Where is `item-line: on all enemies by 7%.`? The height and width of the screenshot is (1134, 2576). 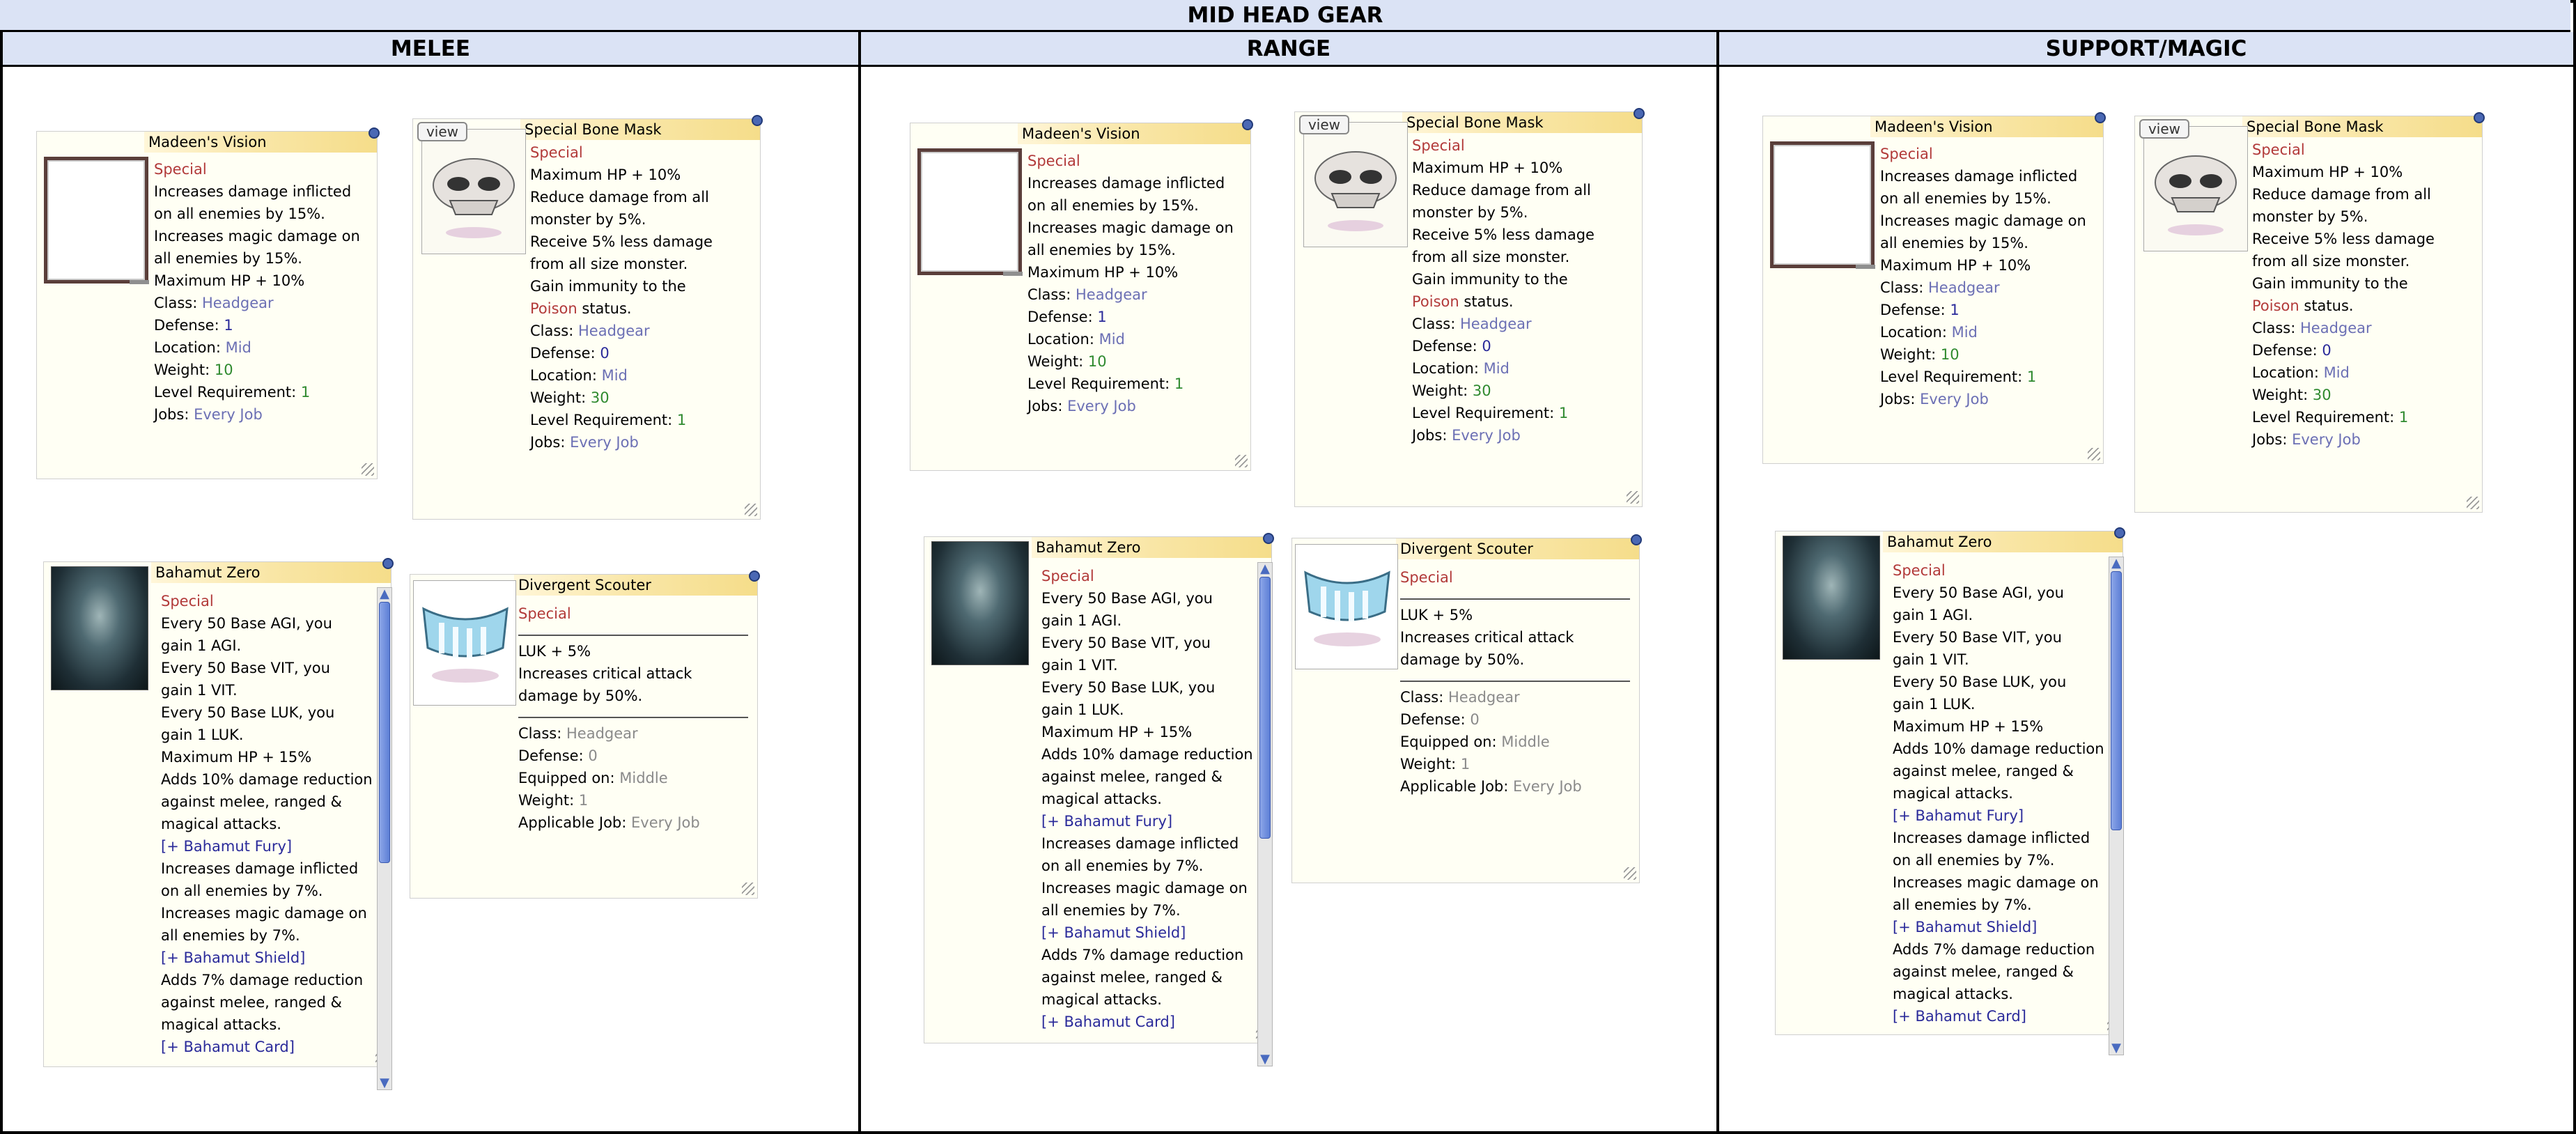 item-line: on all enemies by 7%. is located at coordinates (1974, 860).